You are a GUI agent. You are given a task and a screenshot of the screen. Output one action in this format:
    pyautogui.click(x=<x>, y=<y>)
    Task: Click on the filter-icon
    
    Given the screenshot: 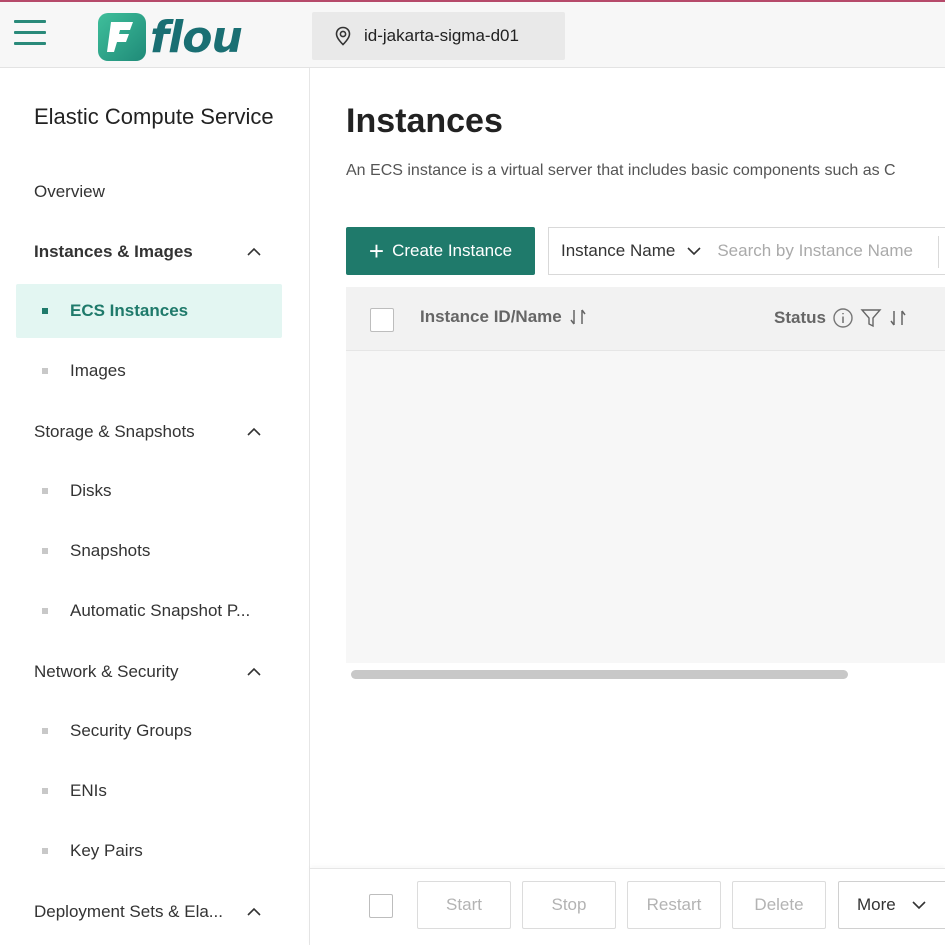 What is the action you would take?
    pyautogui.click(x=871, y=318)
    